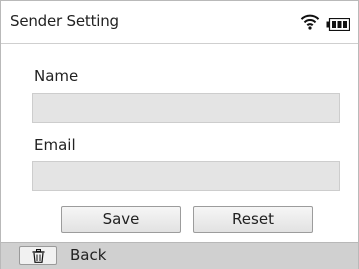 This screenshot has height=269, width=359. What do you see at coordinates (88, 255) in the screenshot?
I see `back-label: Back` at bounding box center [88, 255].